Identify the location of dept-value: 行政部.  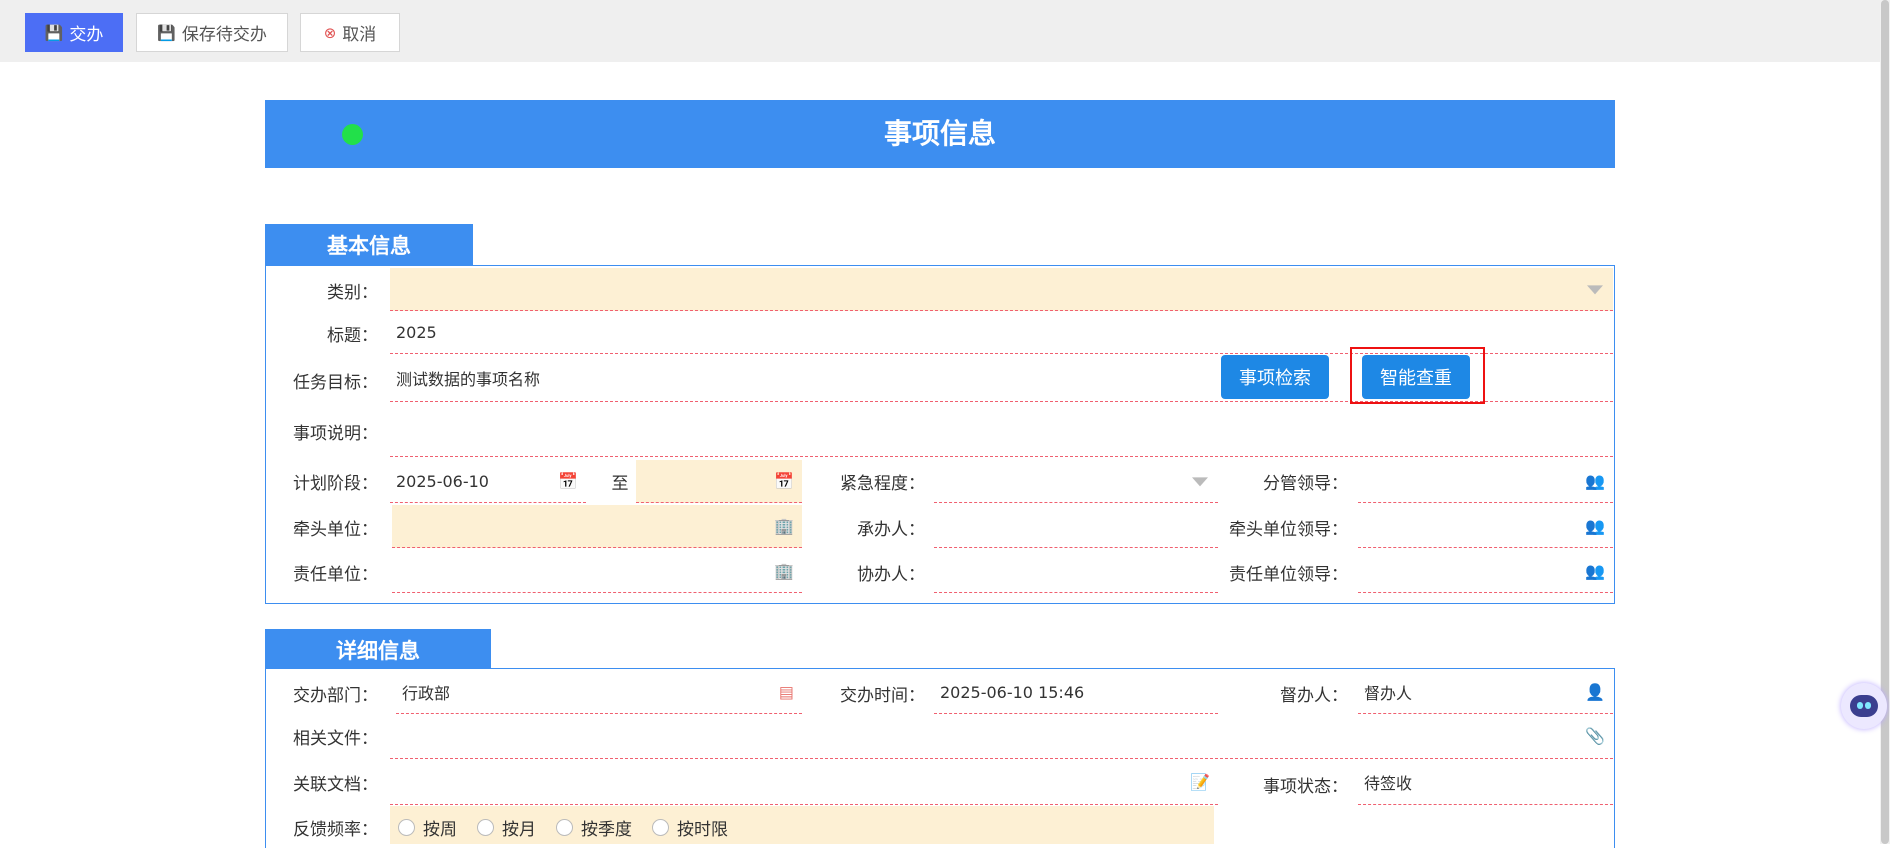
(426, 693).